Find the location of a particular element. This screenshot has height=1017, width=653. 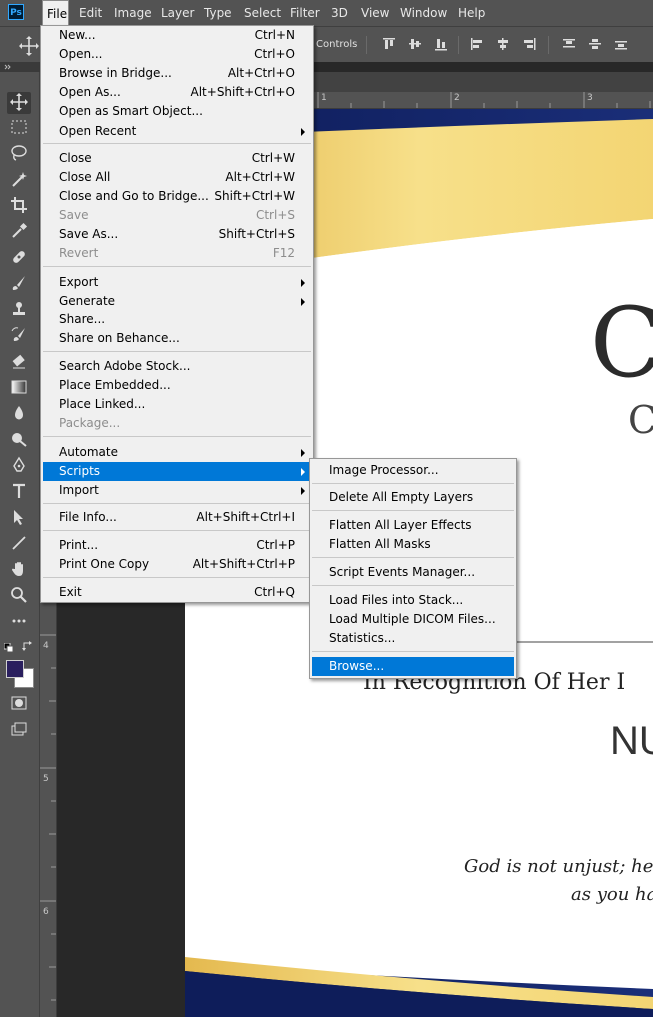

clone-stamp-tool-icon is located at coordinates (19, 311).